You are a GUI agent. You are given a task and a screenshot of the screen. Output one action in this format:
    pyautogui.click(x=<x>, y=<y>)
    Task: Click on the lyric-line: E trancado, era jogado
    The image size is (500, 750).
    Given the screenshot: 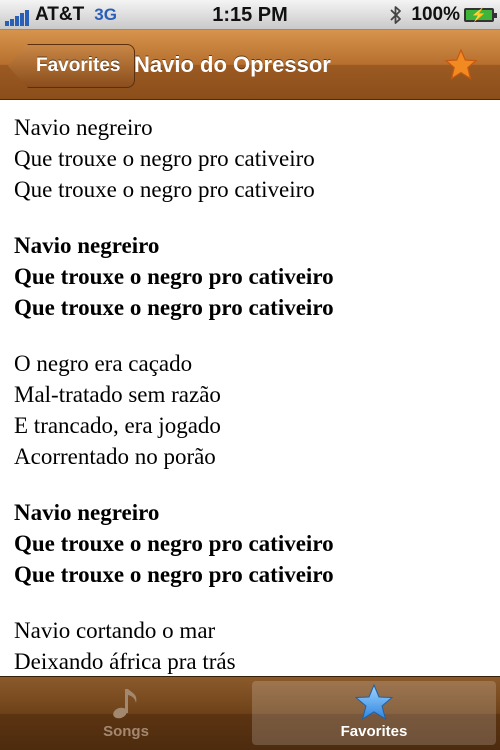 What is the action you would take?
    pyautogui.click(x=117, y=425)
    